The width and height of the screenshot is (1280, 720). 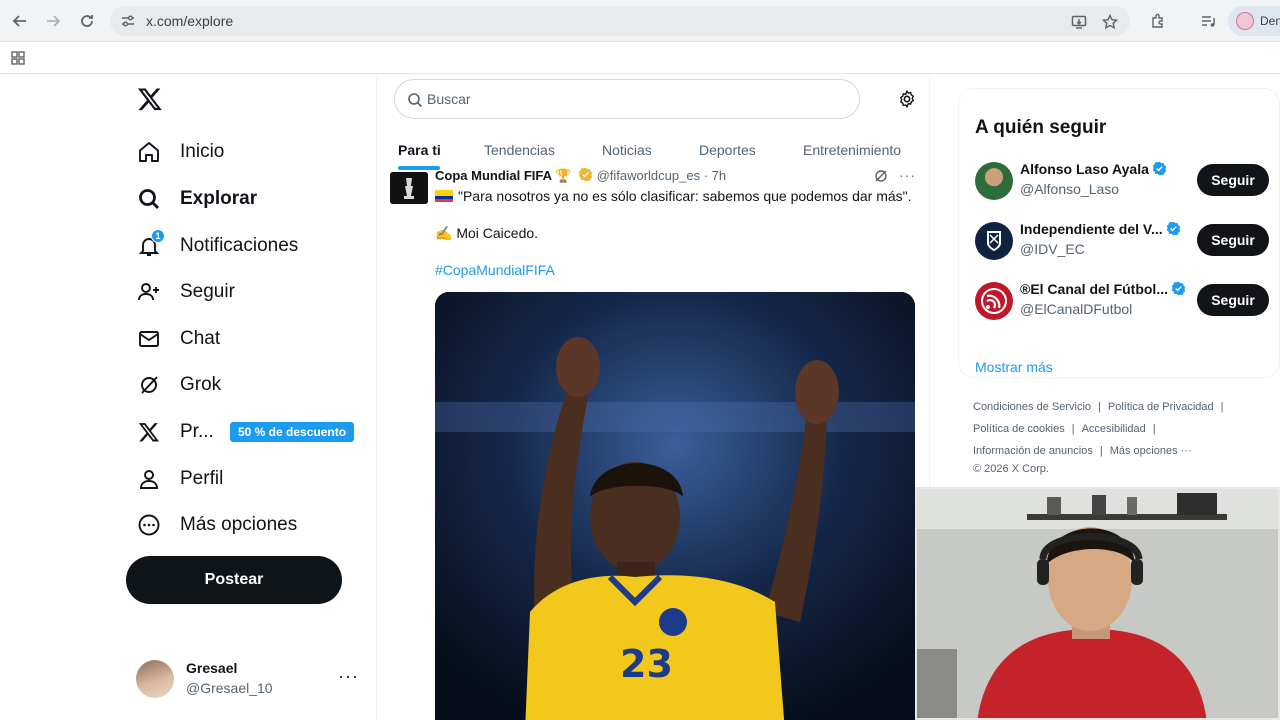 What do you see at coordinates (149, 525) in the screenshot?
I see `more-circle-icon` at bounding box center [149, 525].